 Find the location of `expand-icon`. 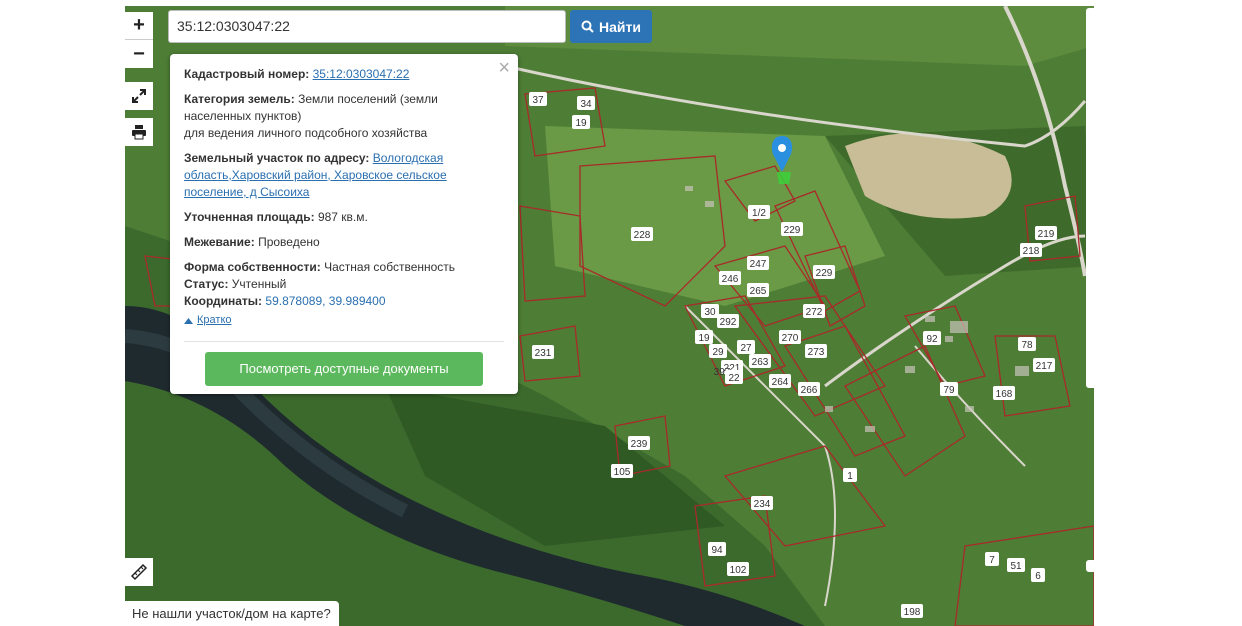

expand-icon is located at coordinates (139, 96).